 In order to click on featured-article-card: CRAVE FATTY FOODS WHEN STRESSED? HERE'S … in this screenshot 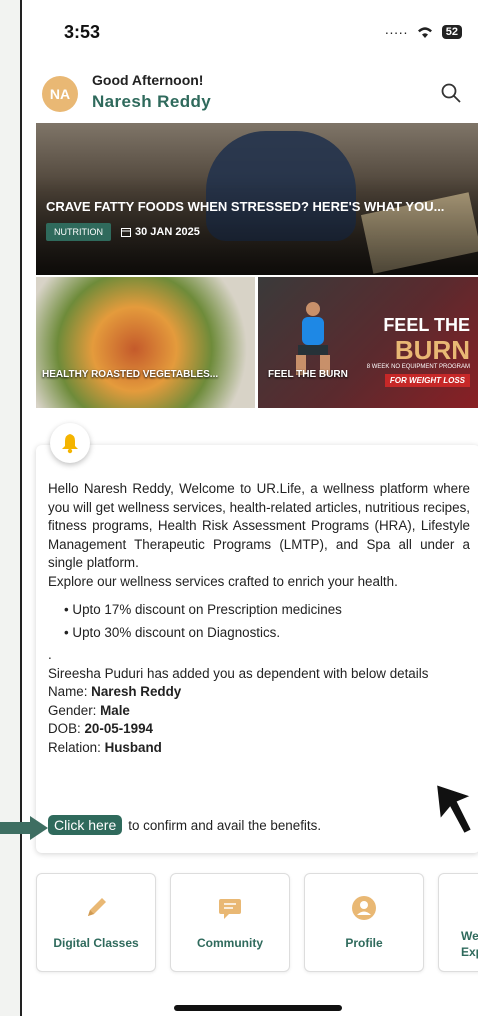, I will do `click(257, 199)`.